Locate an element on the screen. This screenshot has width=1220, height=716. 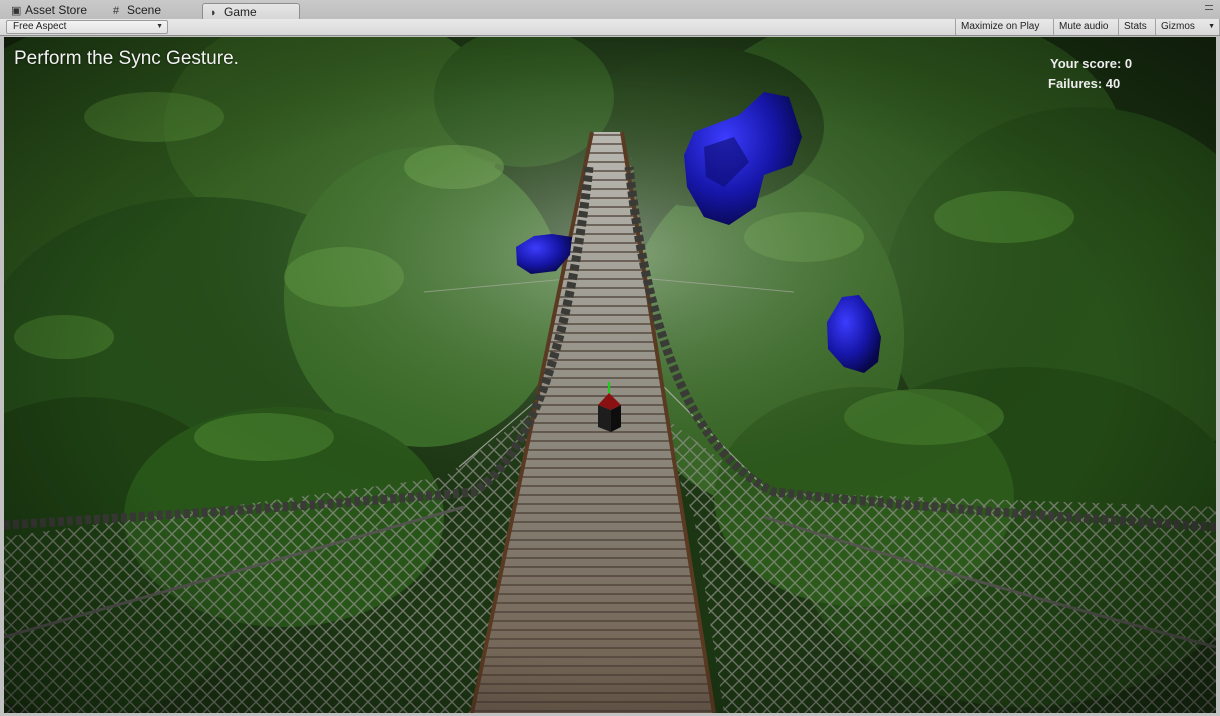
mute-audio-toggle: Mute audio is located at coordinates (1085, 27).